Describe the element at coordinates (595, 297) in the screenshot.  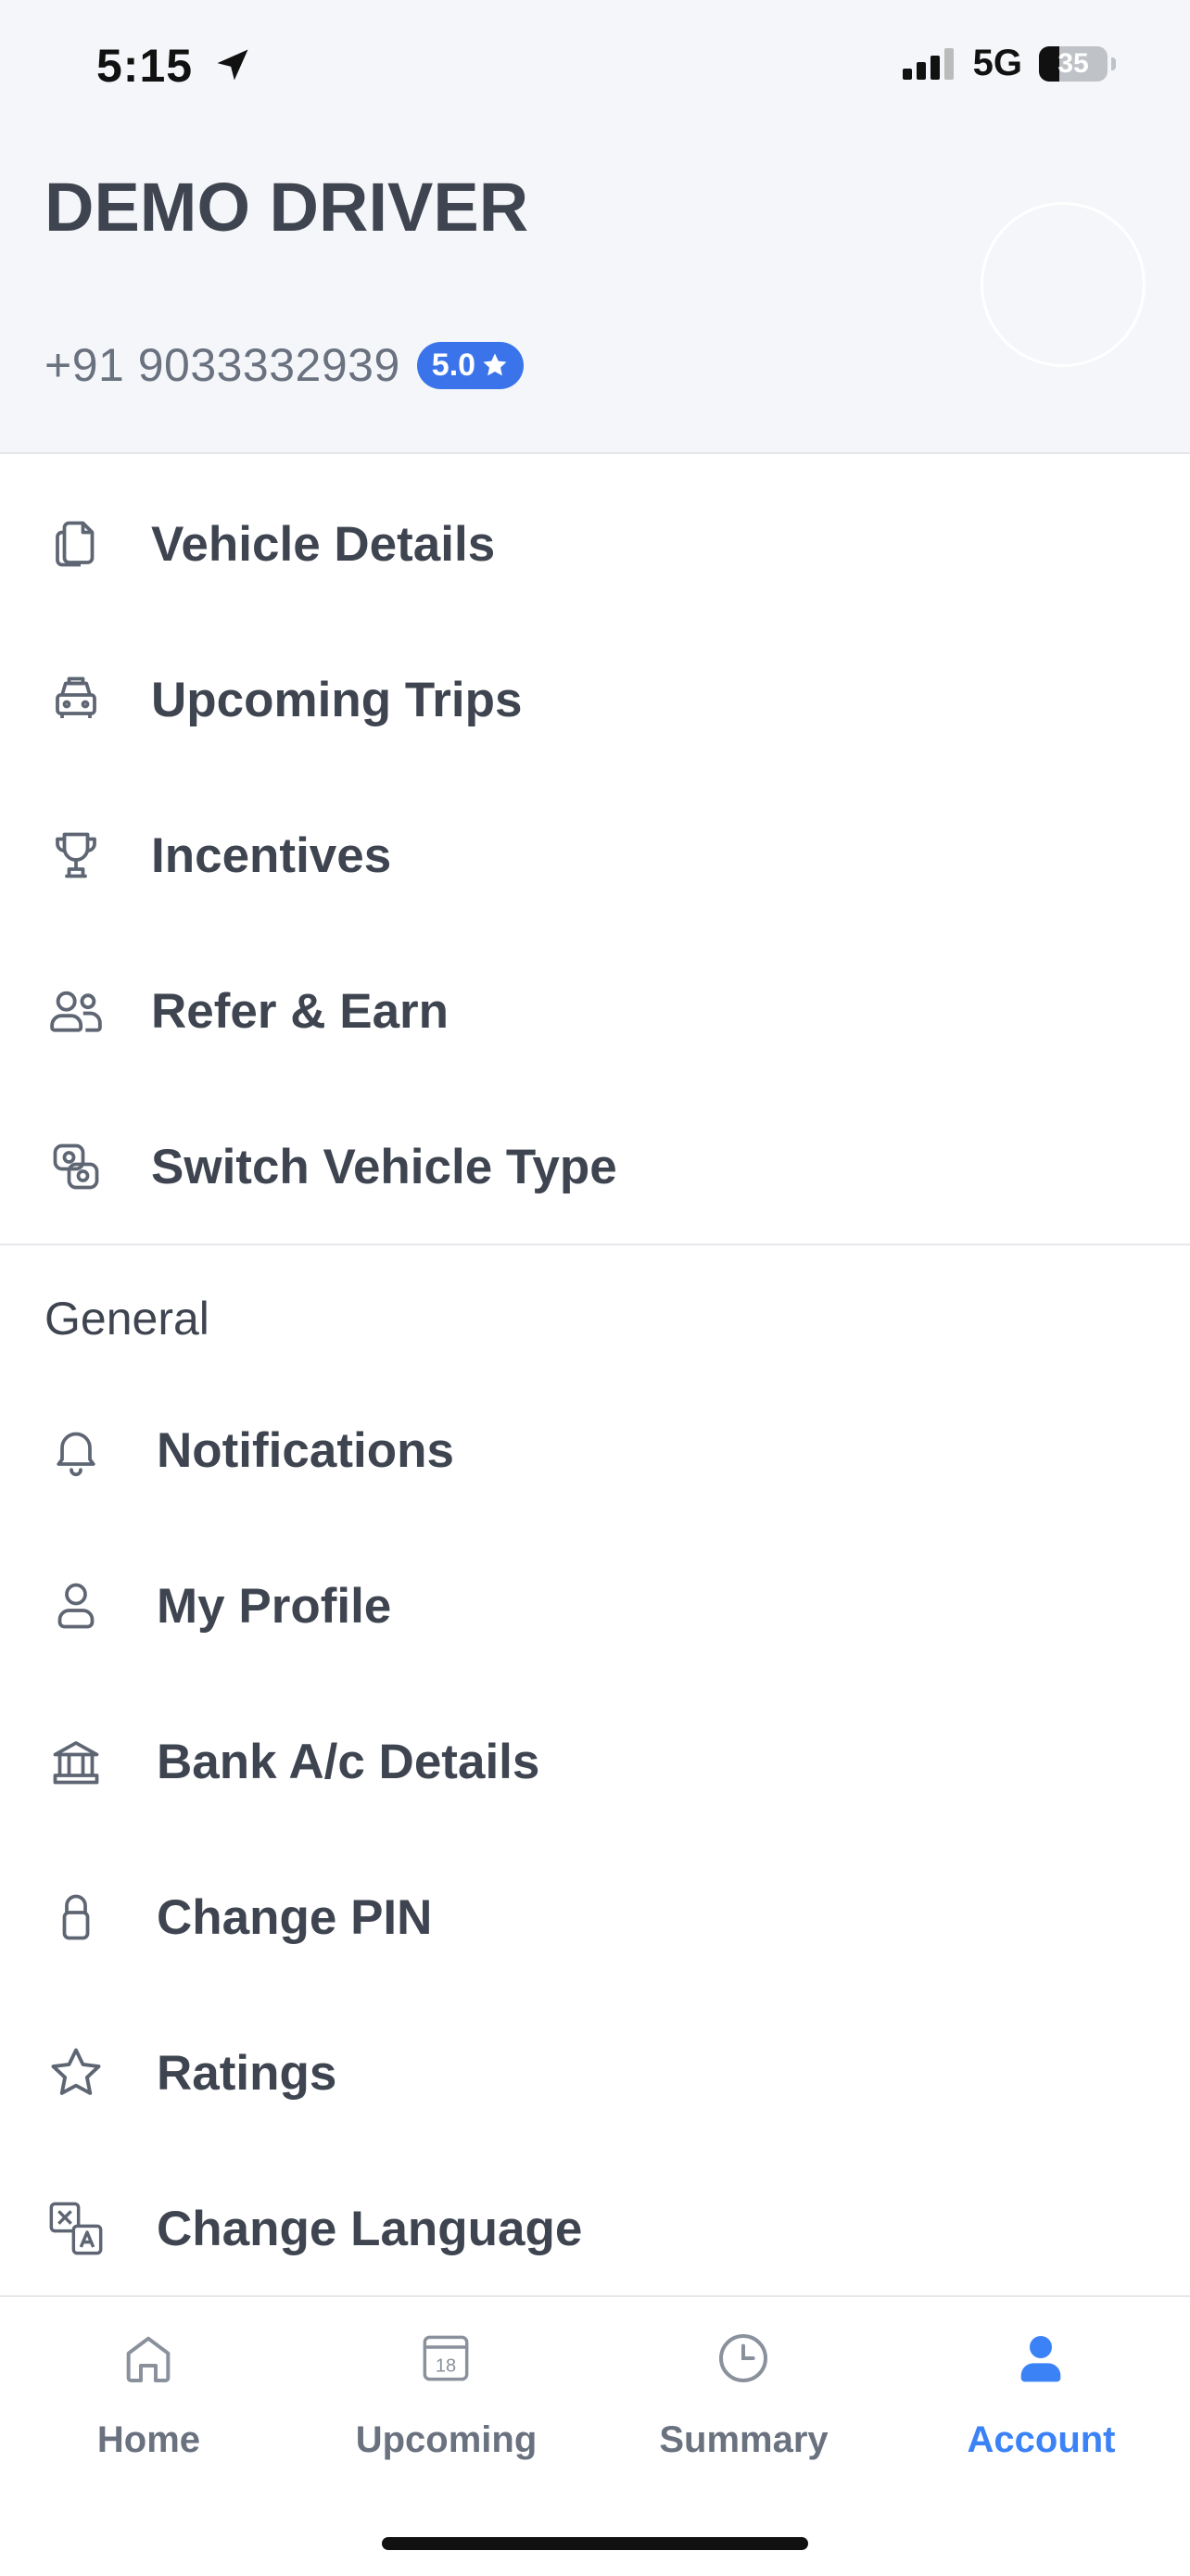
I see `profile-header: DEMO DRIVER +91 9033332939 5.0` at that location.